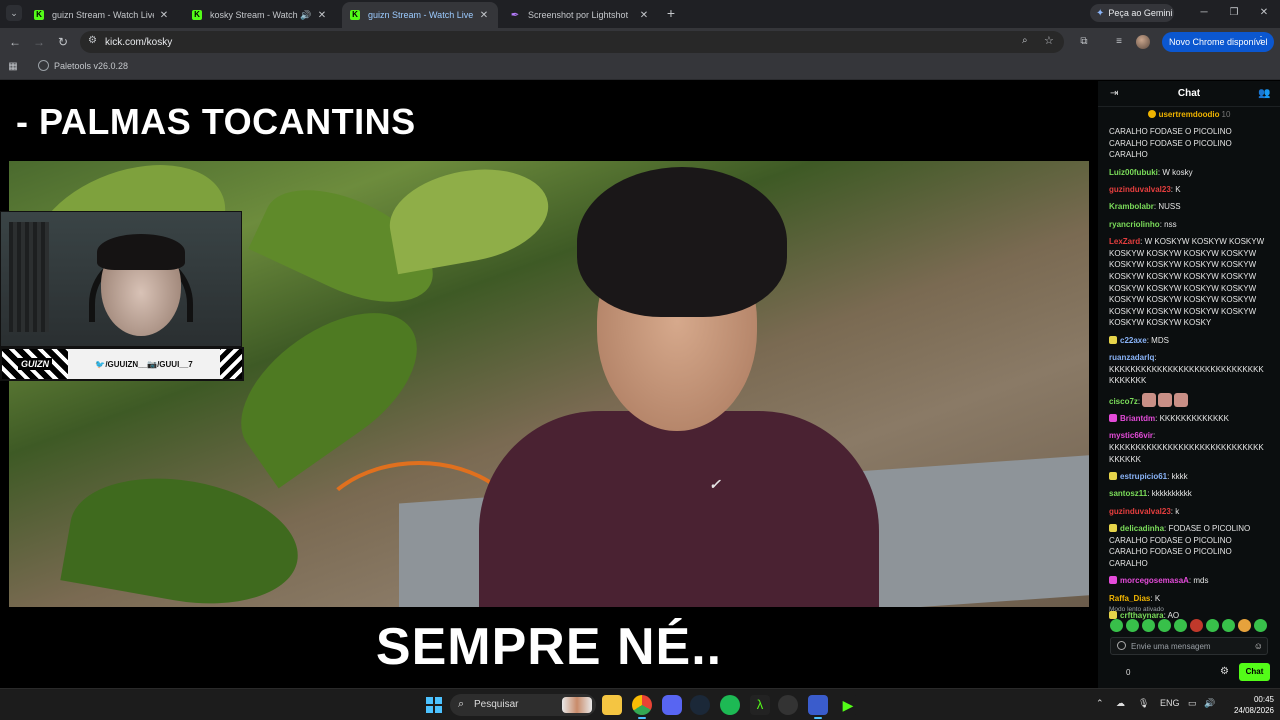 Image resolution: width=1280 pixels, height=720 pixels. Describe the element at coordinates (231, 364) in the screenshot. I see `stripes-decoration` at that location.